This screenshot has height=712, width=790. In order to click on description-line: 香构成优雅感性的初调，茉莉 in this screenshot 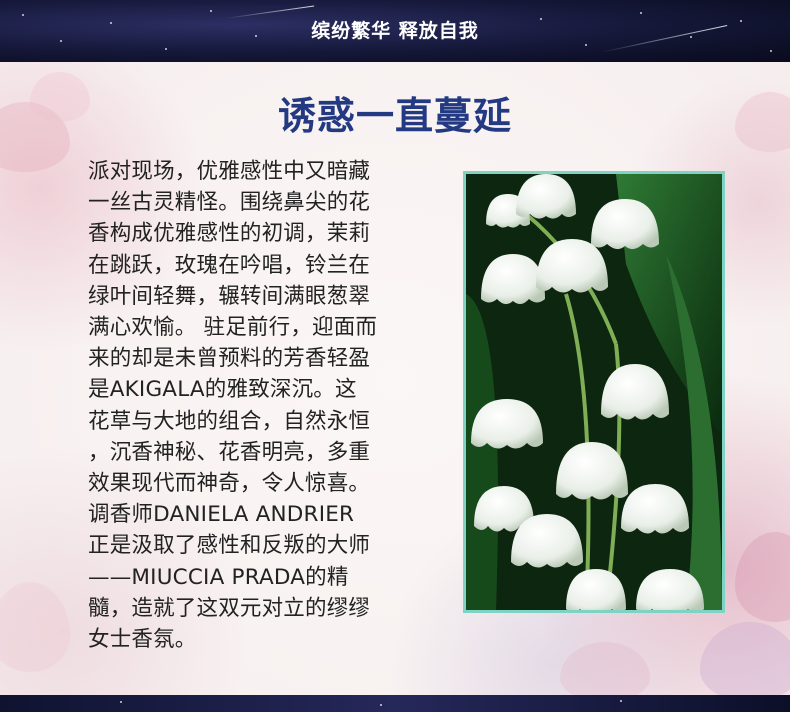, I will do `click(229, 234)`.